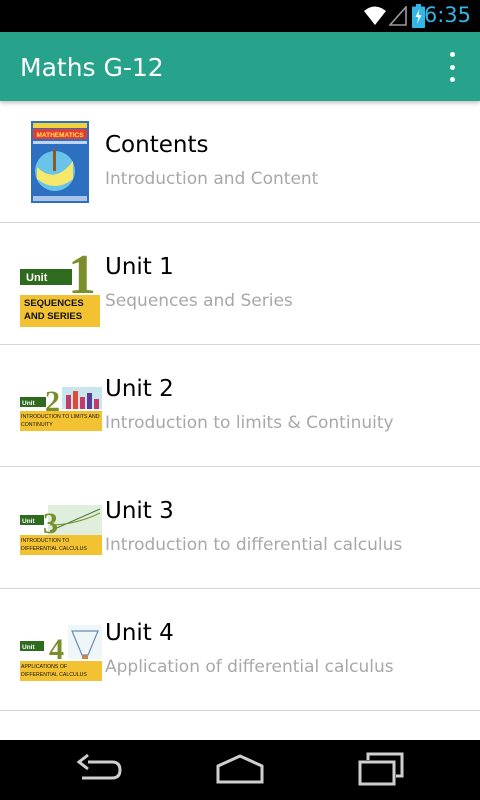  Describe the element at coordinates (199, 301) in the screenshot. I see `list-item-subtitle: Sequences and Series` at that location.